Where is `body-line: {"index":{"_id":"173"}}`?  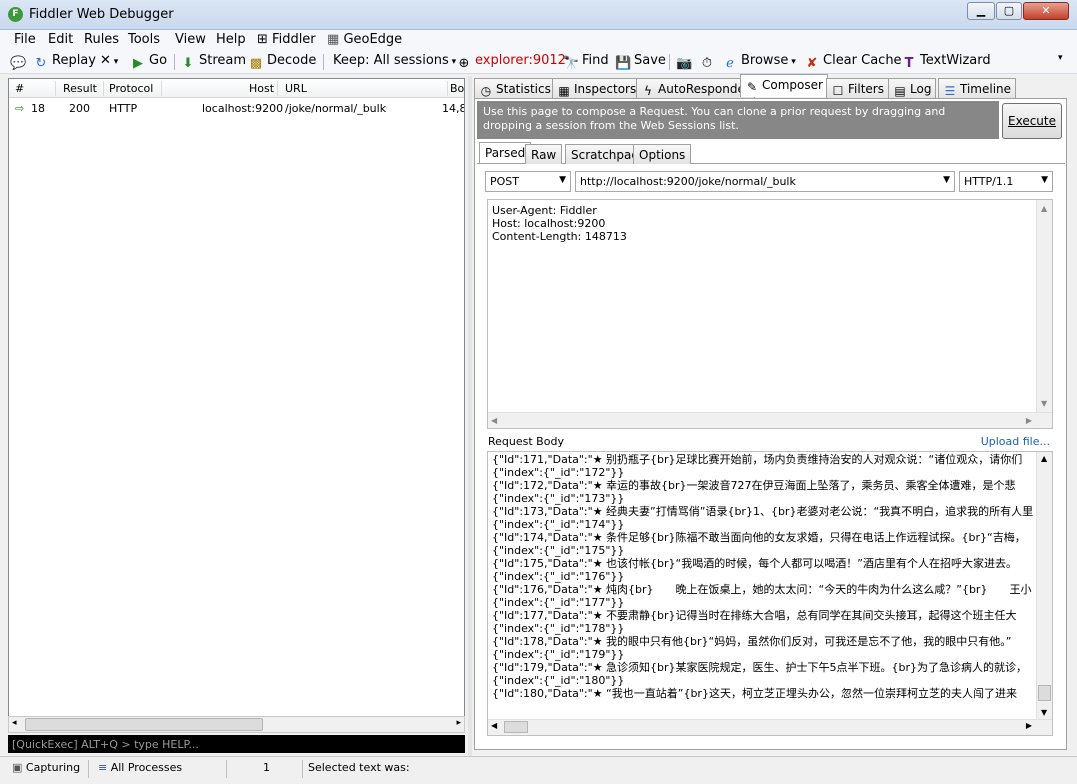
body-line: {"index":{"_id":"173"}} is located at coordinates (558, 498).